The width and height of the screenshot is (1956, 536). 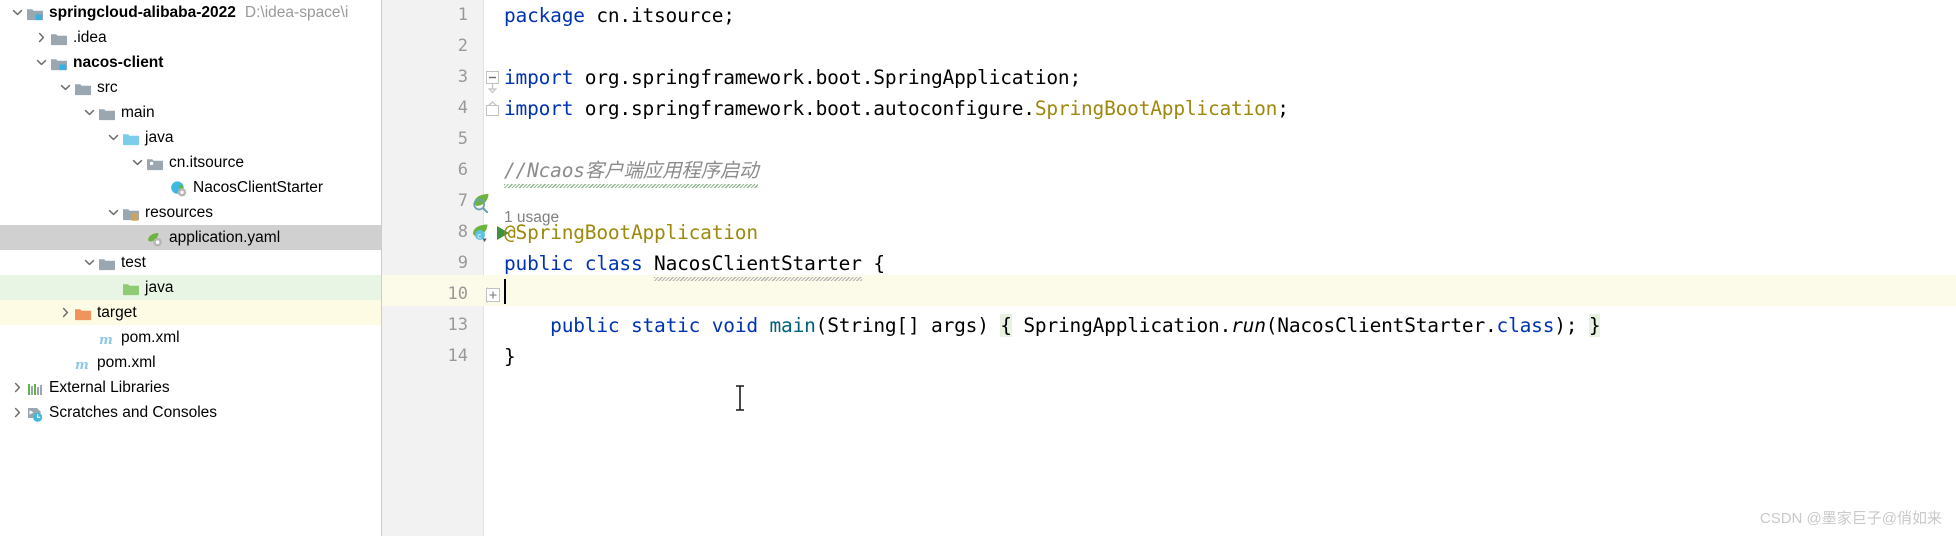 What do you see at coordinates (585, 325) in the screenshot?
I see `keyword-public-10: public` at bounding box center [585, 325].